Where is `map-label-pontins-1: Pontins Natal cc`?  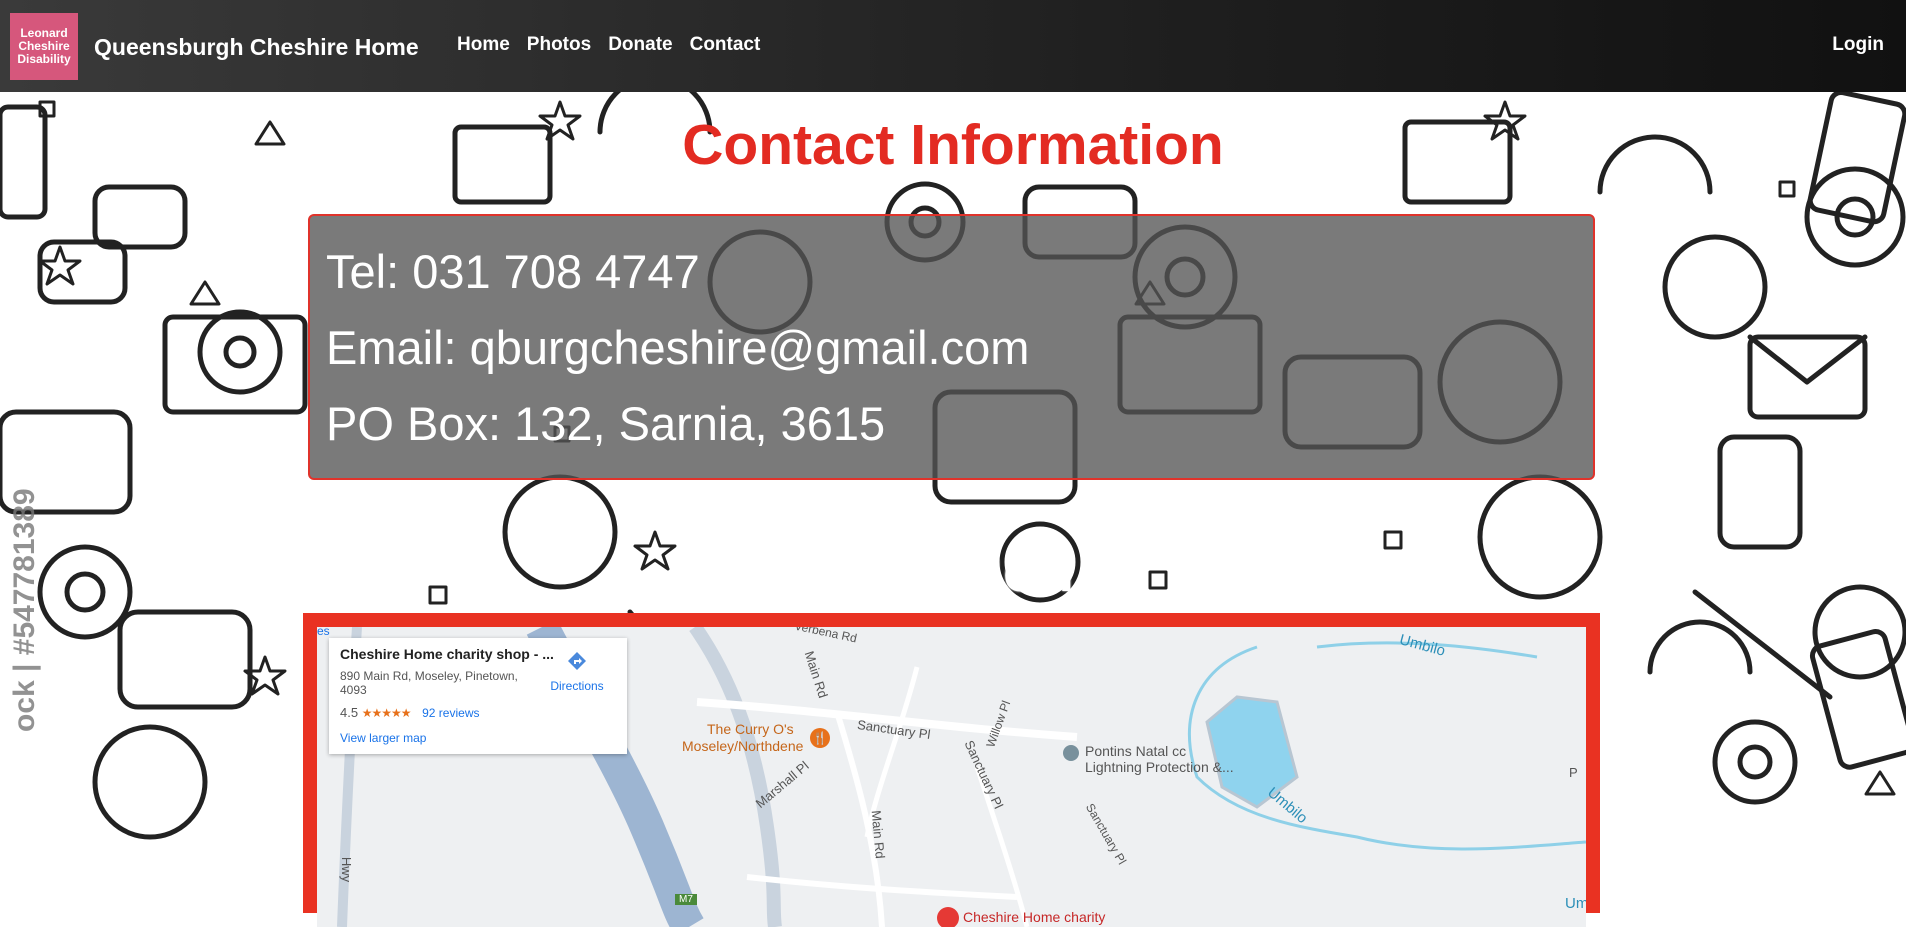 map-label-pontins-1: Pontins Natal cc is located at coordinates (1136, 751).